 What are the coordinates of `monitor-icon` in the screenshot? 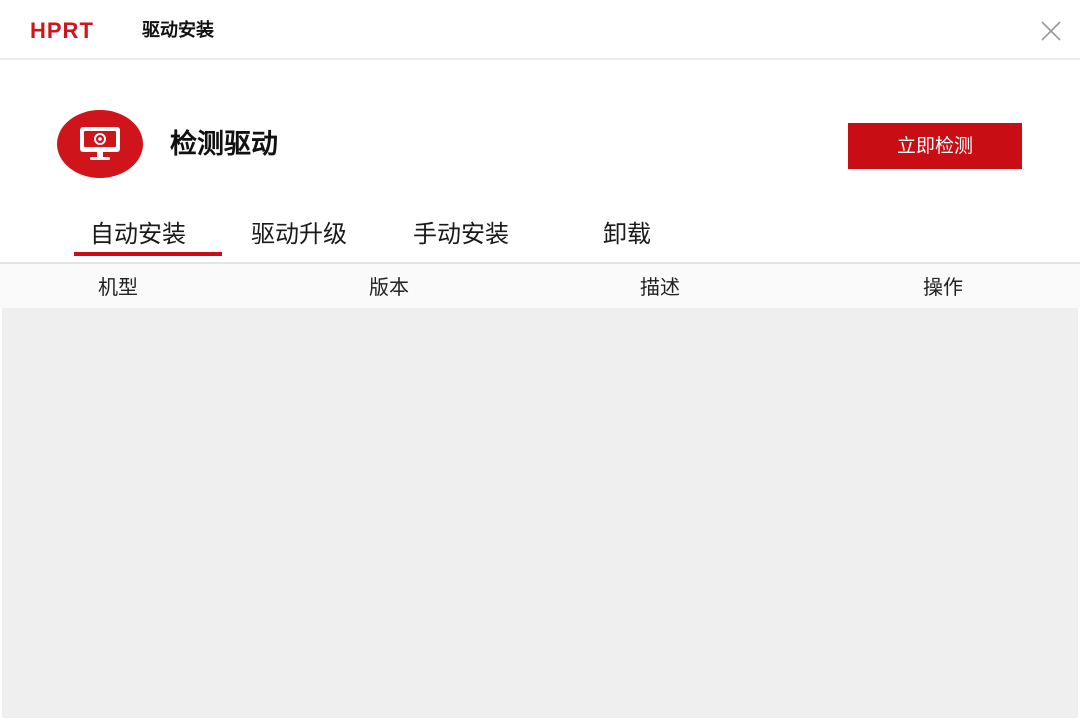 It's located at (100, 143).